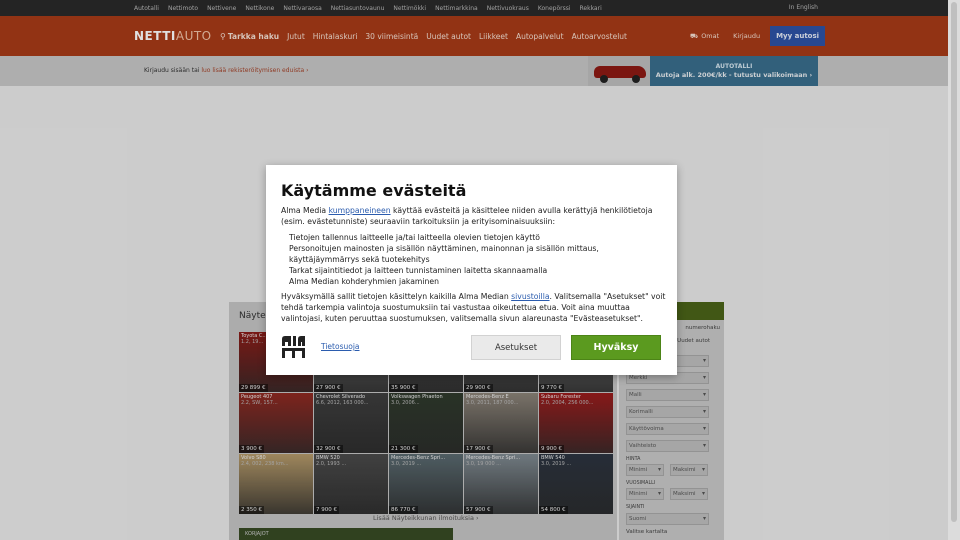 The width and height of the screenshot is (960, 540). What do you see at coordinates (364, 281) in the screenshot?
I see `purpose-item: Alma Median kohderyhmien jakaminen` at bounding box center [364, 281].